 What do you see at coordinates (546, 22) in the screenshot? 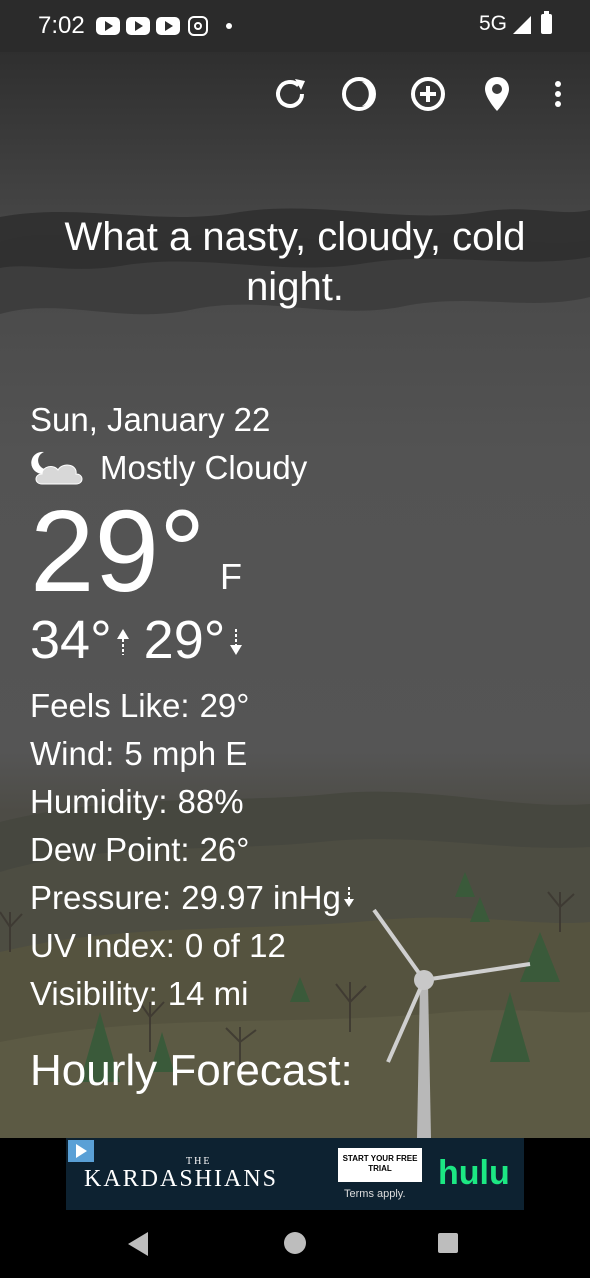
I see `battery-icon` at bounding box center [546, 22].